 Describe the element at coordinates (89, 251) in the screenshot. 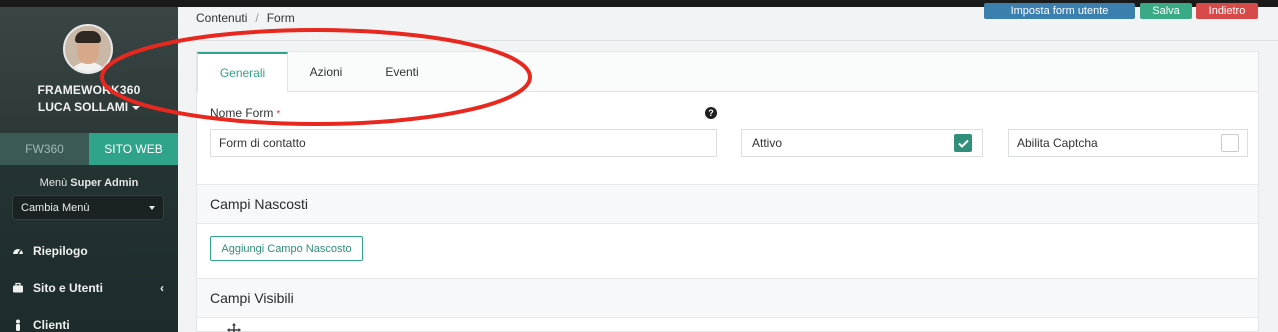

I see `sidebar-item-riepilogo: Riepilogo` at that location.